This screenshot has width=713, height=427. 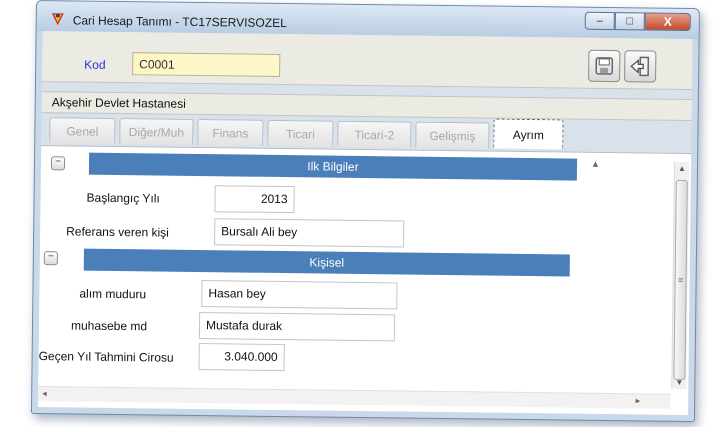 I want to click on app-logo-icon, so click(x=57, y=19).